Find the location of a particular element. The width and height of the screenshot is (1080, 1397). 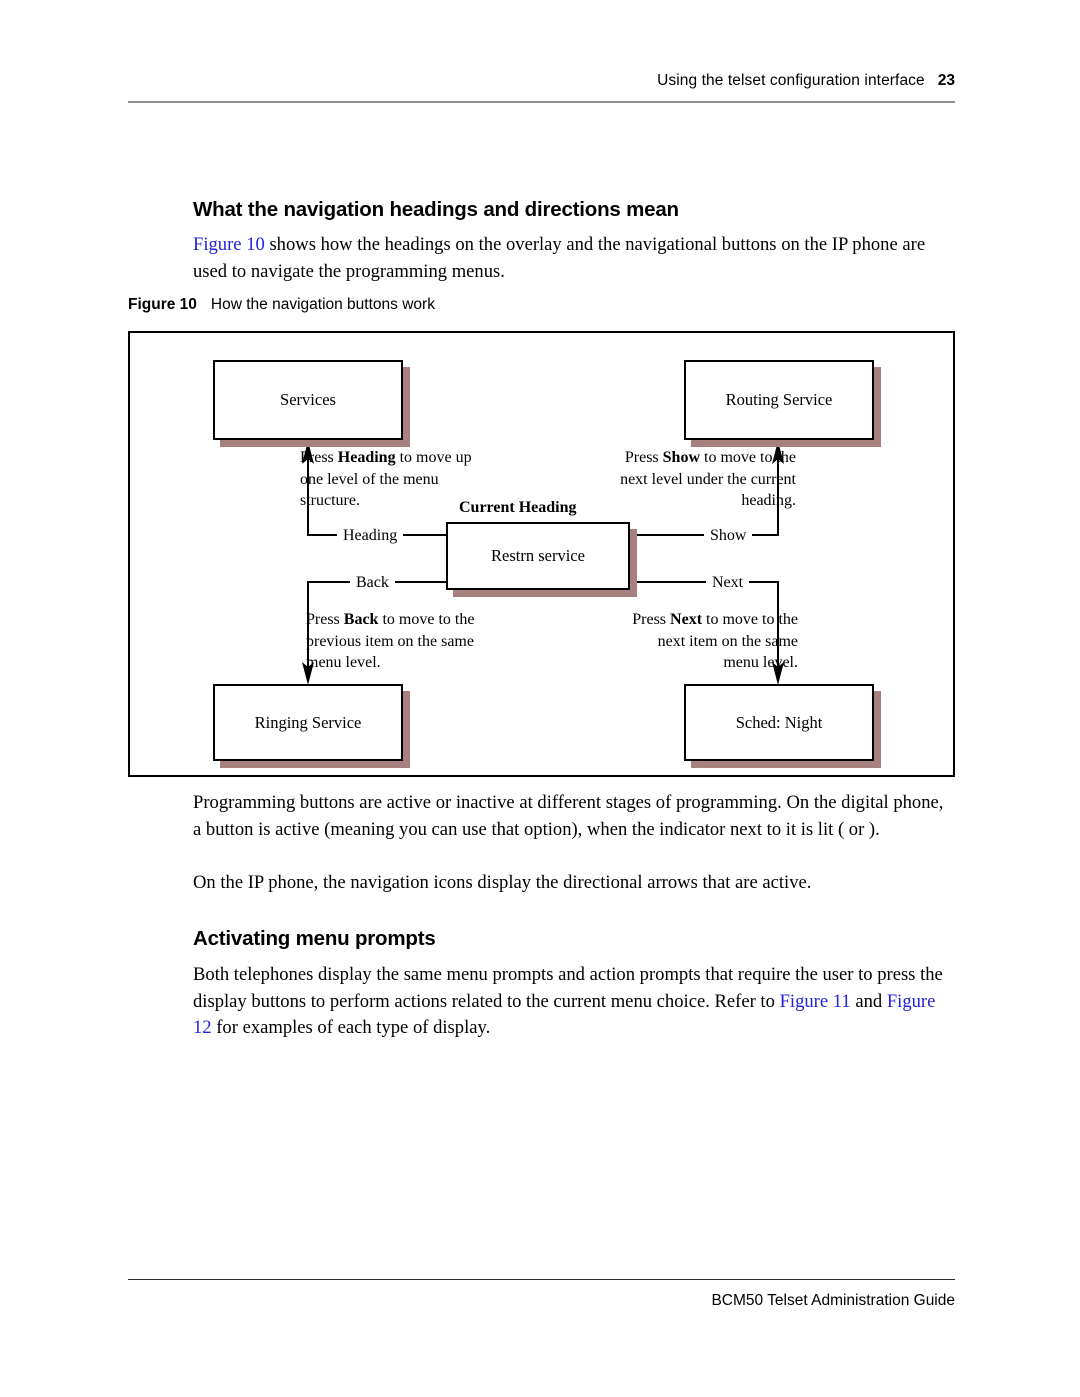

figure-callout-show-key: Show is located at coordinates (681, 457).